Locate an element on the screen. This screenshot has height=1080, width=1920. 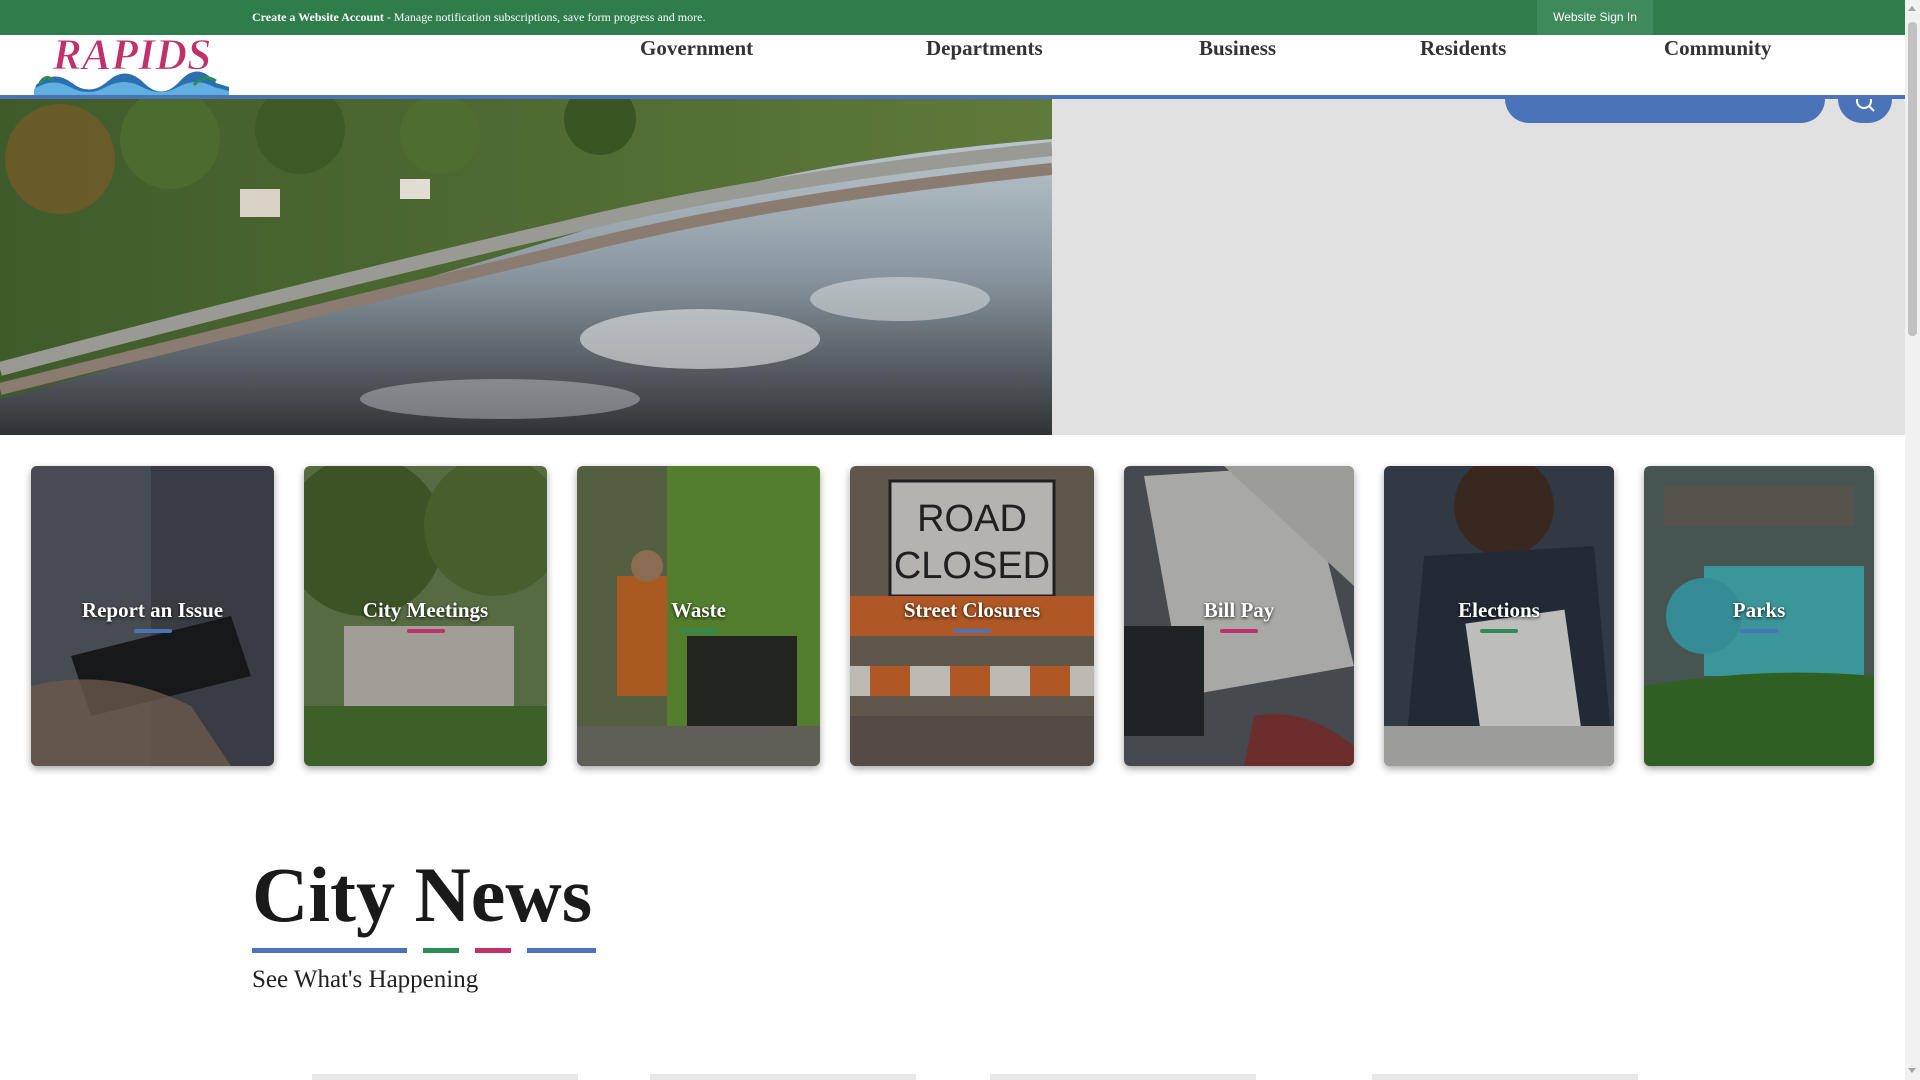
search-input is located at coordinates (1665, 111).